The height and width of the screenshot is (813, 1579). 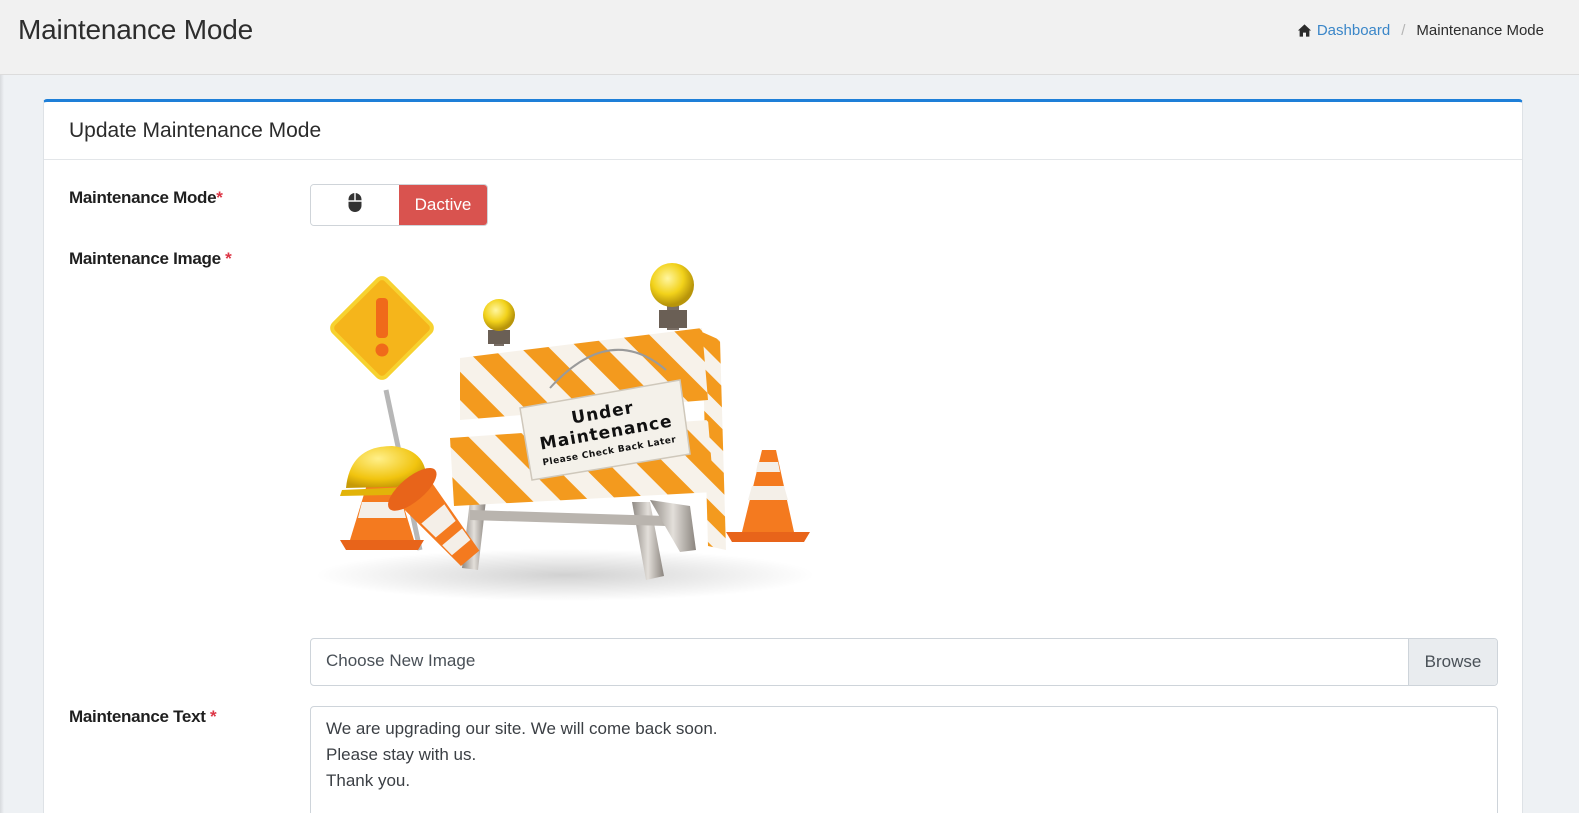 I want to click on home-icon, so click(x=1304, y=30).